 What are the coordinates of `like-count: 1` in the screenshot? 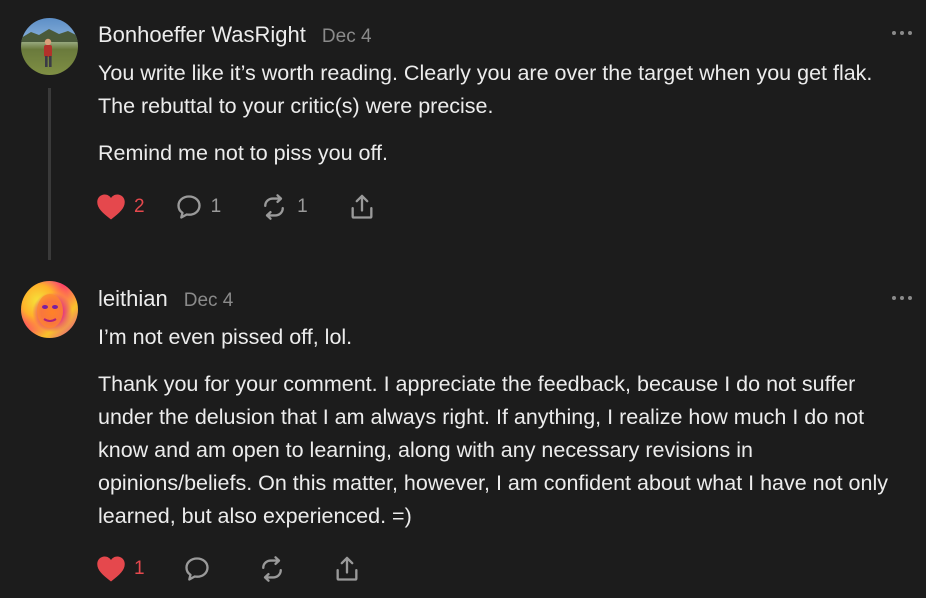 It's located at (139, 568).